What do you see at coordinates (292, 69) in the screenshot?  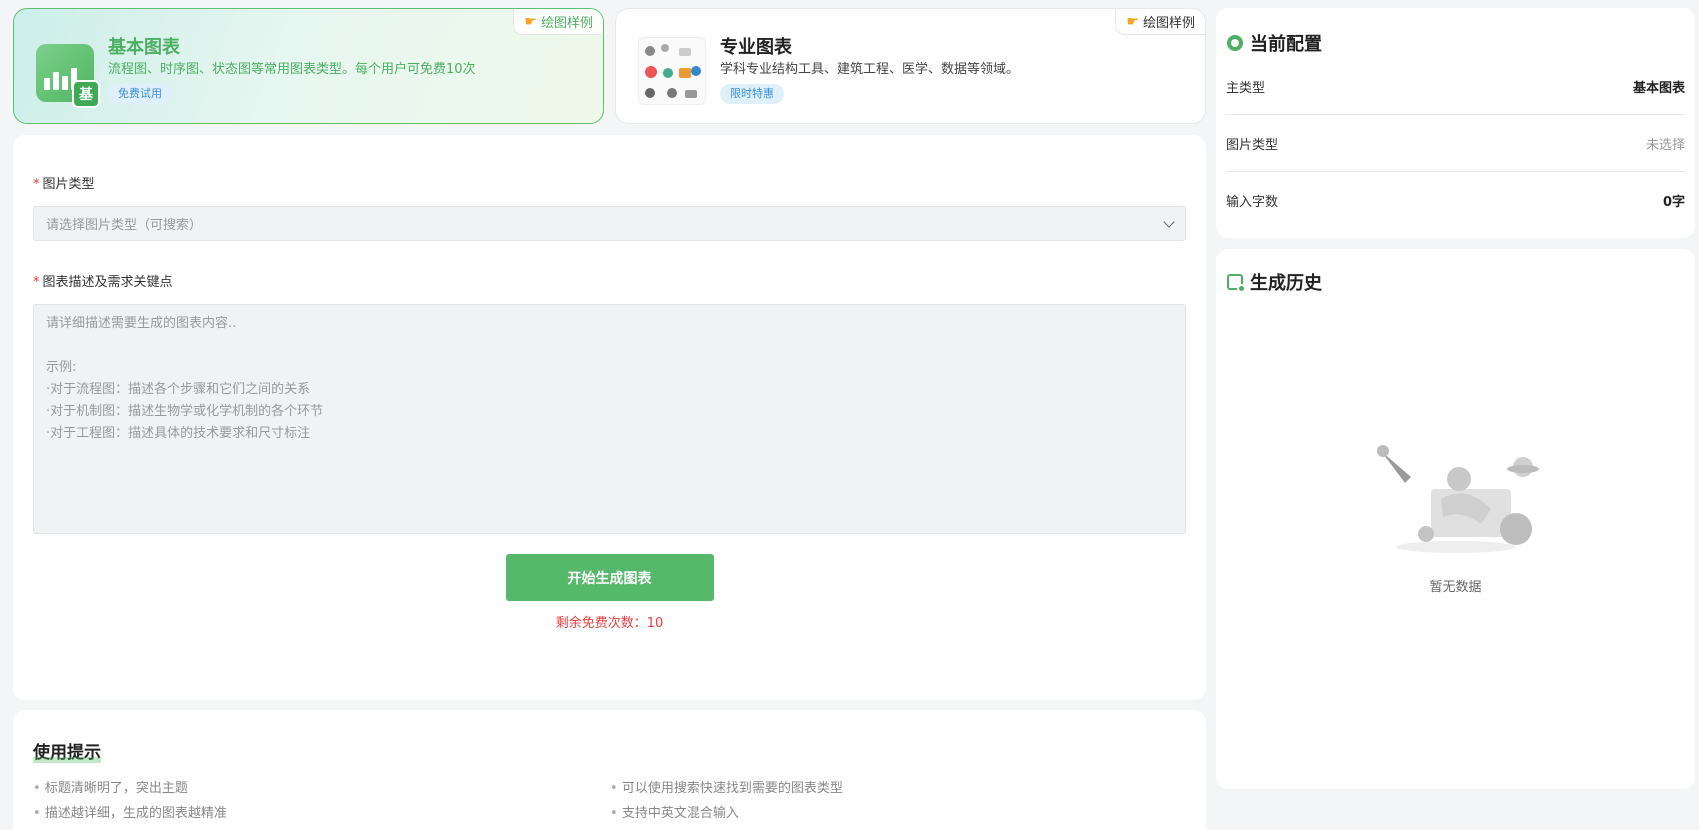 I see `card-description: 流程图、时序图、状态图等常用图表类型。每个用户可免费10次` at bounding box center [292, 69].